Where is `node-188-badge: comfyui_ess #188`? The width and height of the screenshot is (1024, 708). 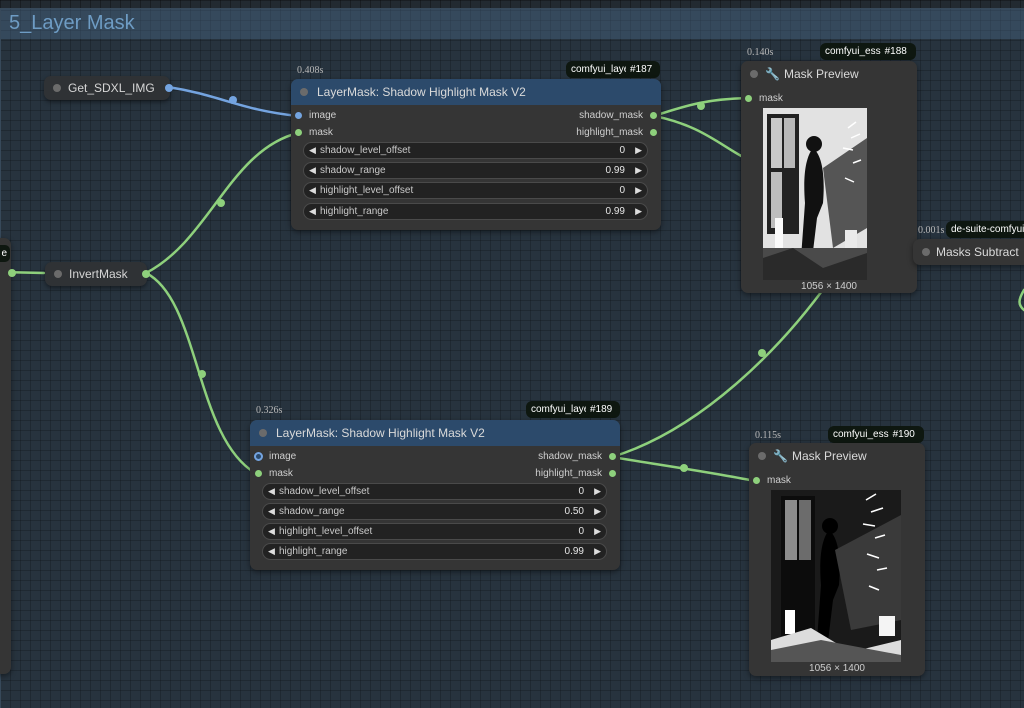
node-188-badge: comfyui_ess #188 is located at coordinates (868, 51).